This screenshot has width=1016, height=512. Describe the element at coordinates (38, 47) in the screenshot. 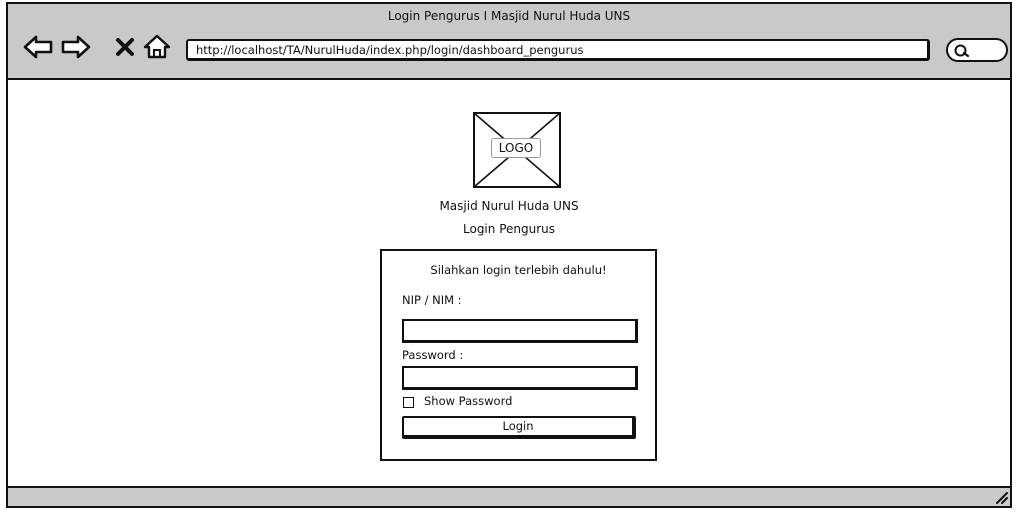

I see `back-arrow-icon` at that location.